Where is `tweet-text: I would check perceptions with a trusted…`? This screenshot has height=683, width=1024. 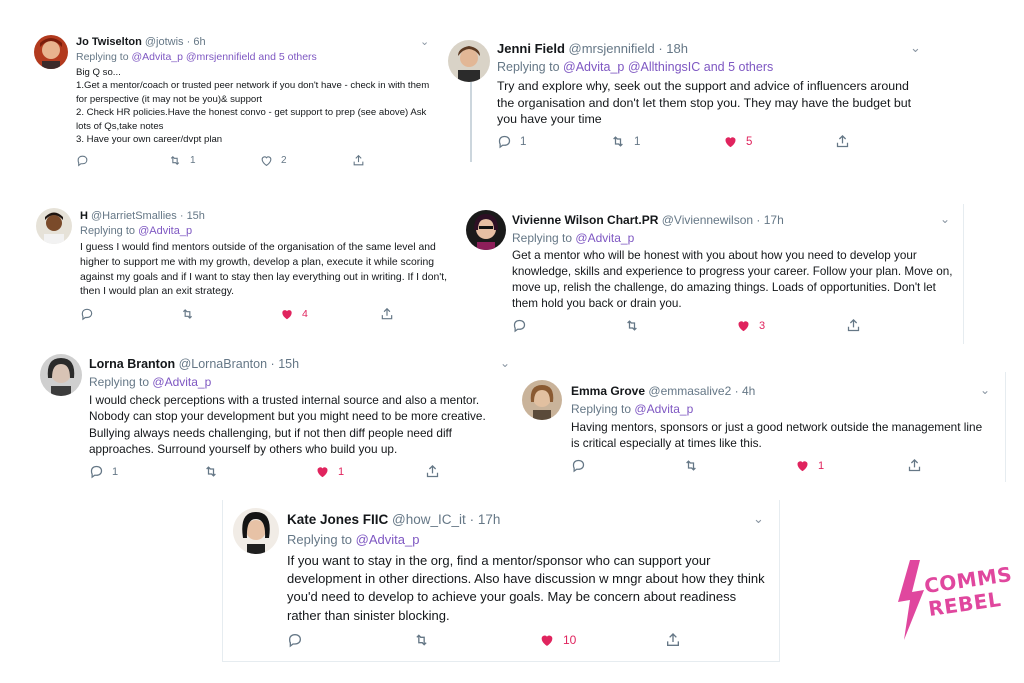 tweet-text: I would check perceptions with a trusted… is located at coordinates (287, 424).